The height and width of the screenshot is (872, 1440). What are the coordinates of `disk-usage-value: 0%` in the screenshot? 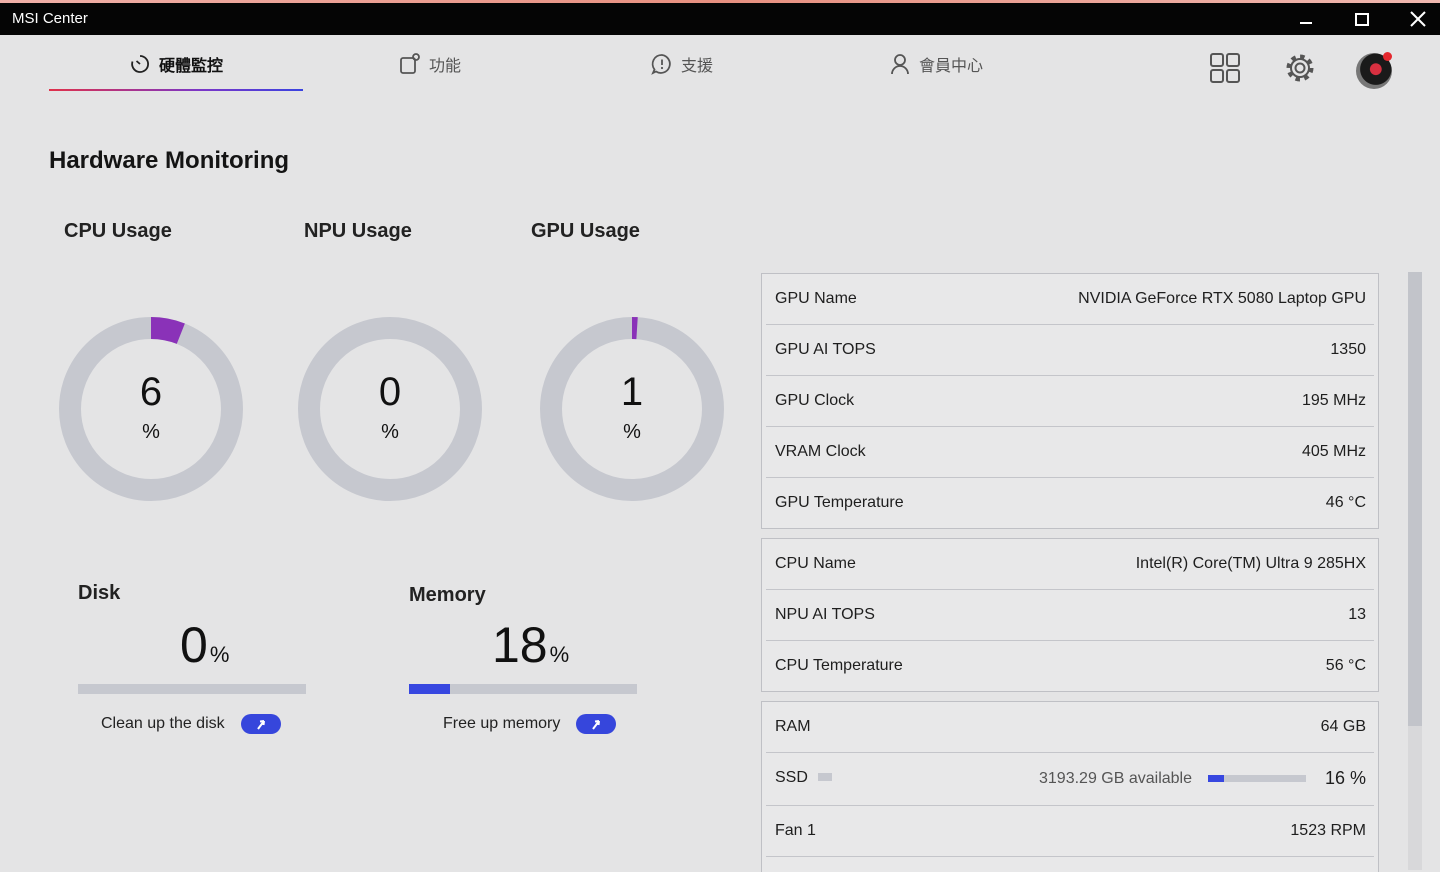 It's located at (205, 645).